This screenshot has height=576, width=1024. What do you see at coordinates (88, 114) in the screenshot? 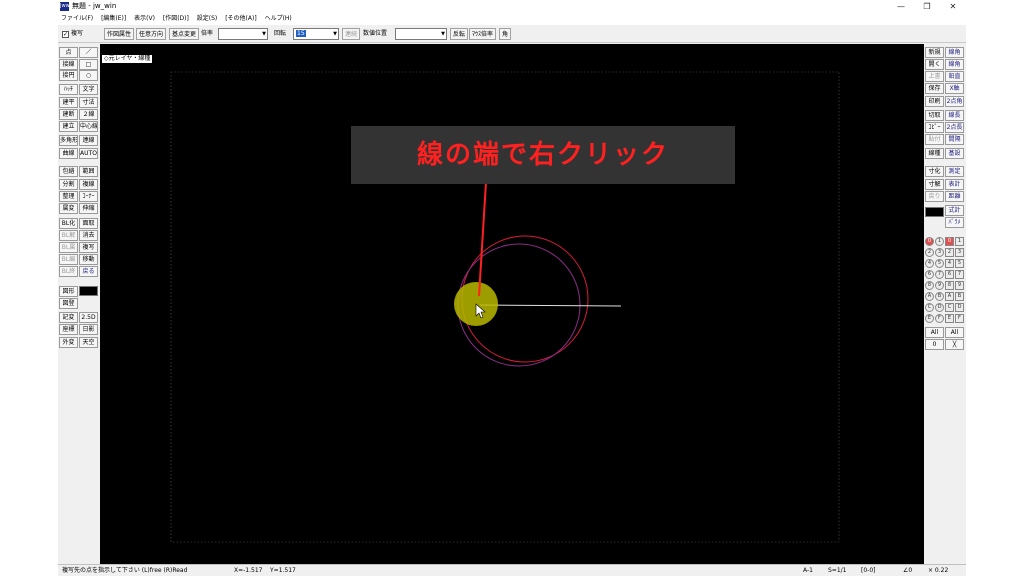
I see `left-tool-button: ２線` at bounding box center [88, 114].